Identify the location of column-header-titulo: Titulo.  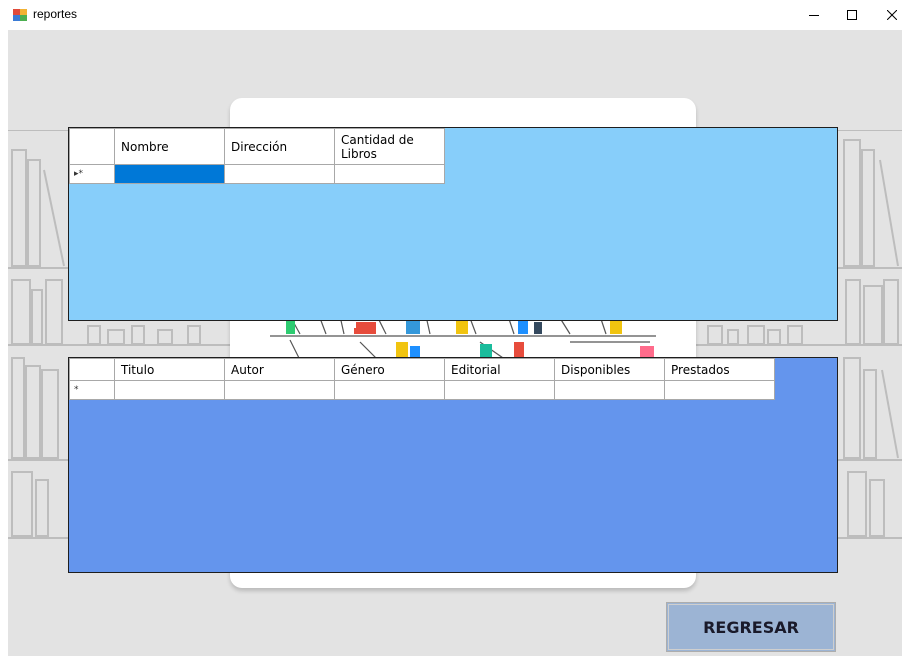
(169, 369).